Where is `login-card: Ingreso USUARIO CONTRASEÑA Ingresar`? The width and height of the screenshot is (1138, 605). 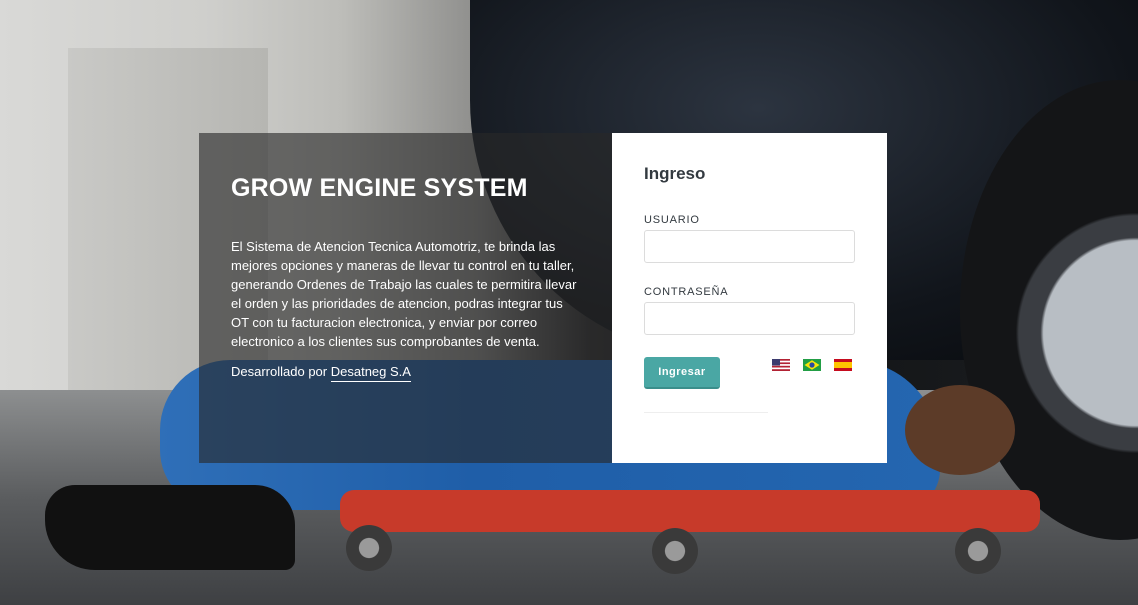 login-card: Ingreso USUARIO CONTRASEÑA Ingresar is located at coordinates (749, 298).